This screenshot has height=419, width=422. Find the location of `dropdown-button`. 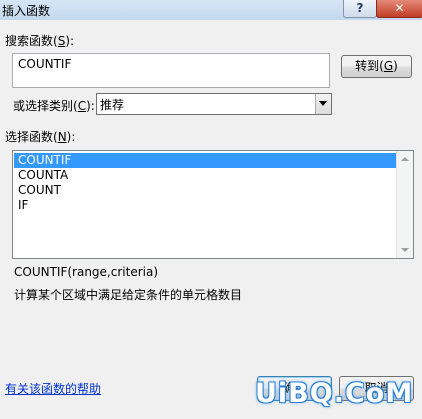

dropdown-button is located at coordinates (323, 104).